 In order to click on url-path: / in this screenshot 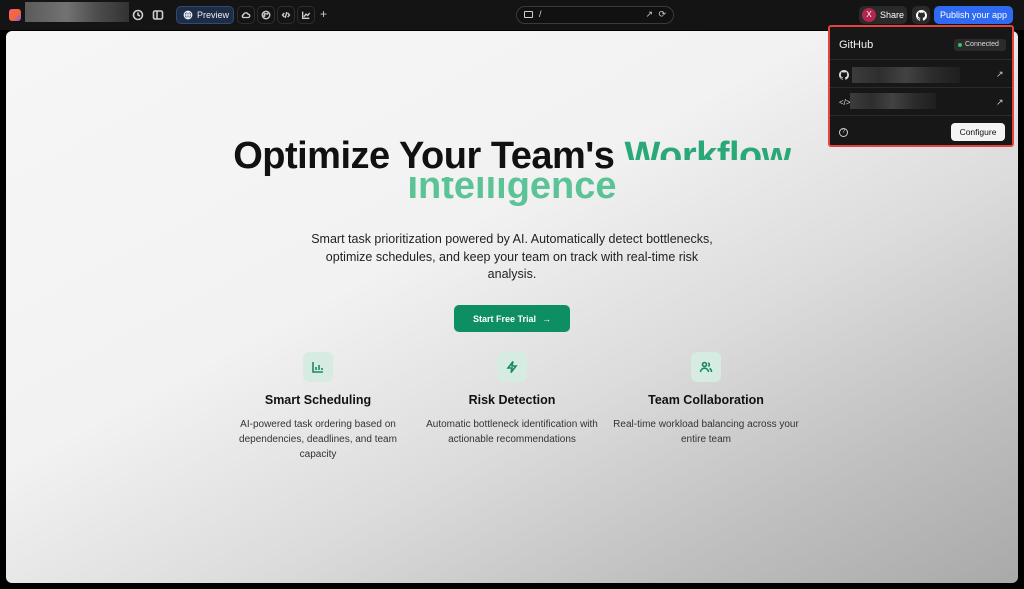, I will do `click(540, 14)`.